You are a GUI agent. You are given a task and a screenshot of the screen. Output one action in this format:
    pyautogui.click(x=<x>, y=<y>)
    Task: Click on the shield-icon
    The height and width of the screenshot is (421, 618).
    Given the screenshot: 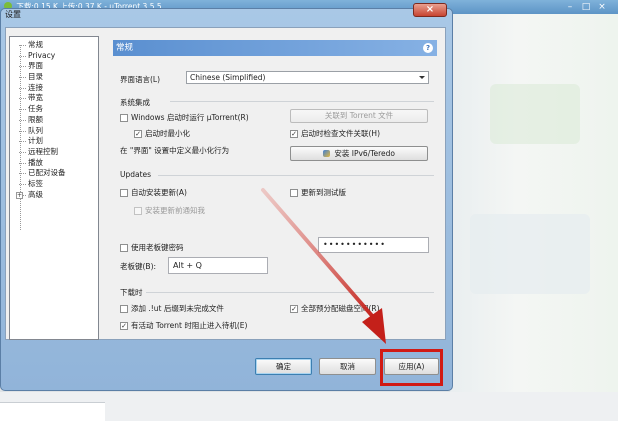 What is the action you would take?
    pyautogui.click(x=326, y=153)
    